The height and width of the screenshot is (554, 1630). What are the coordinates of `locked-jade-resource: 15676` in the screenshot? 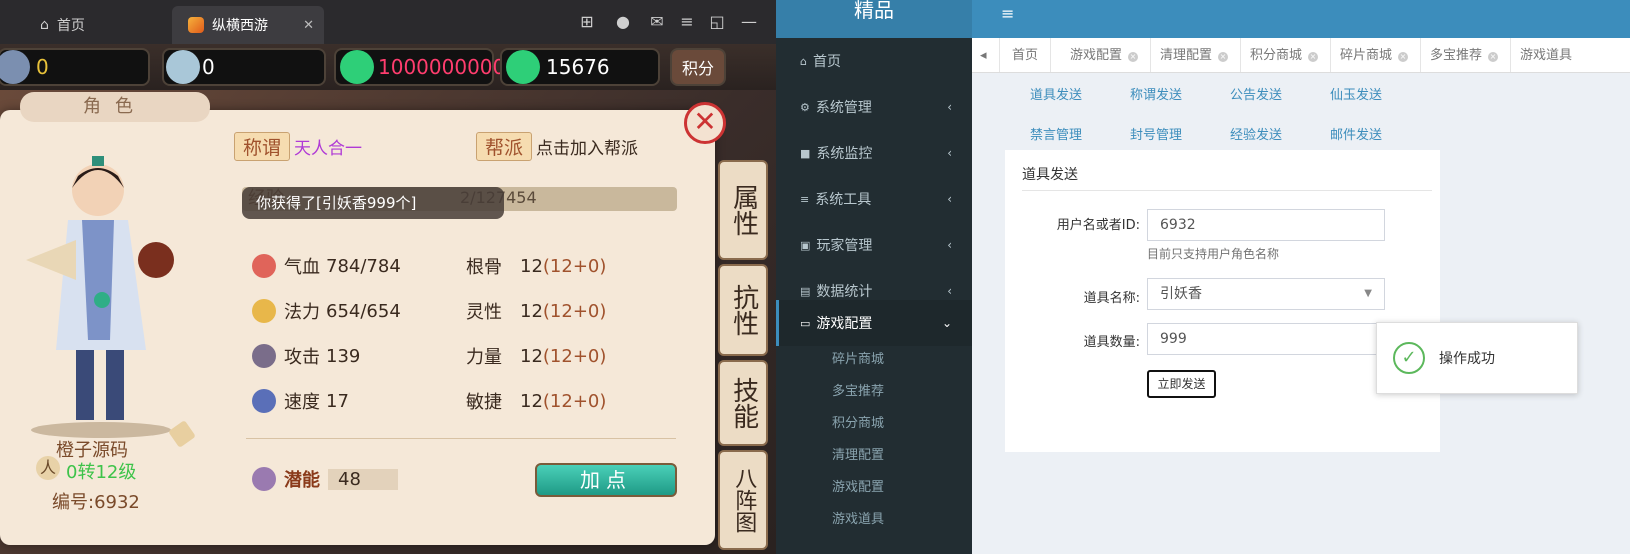 It's located at (580, 67).